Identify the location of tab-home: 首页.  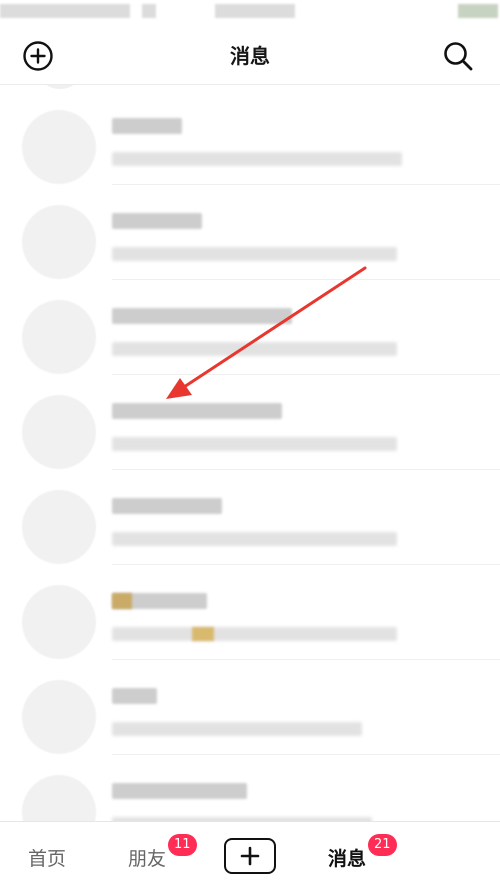
(47, 857).